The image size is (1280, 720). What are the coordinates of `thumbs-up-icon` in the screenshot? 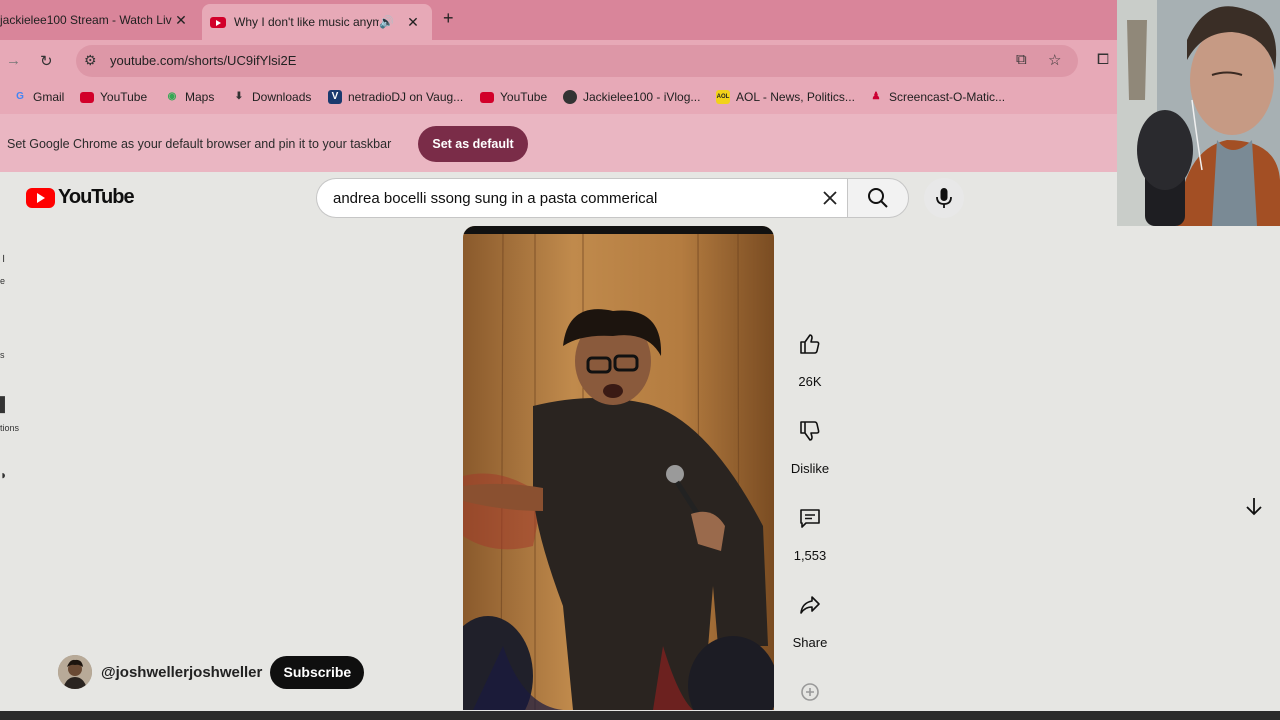 It's located at (810, 344).